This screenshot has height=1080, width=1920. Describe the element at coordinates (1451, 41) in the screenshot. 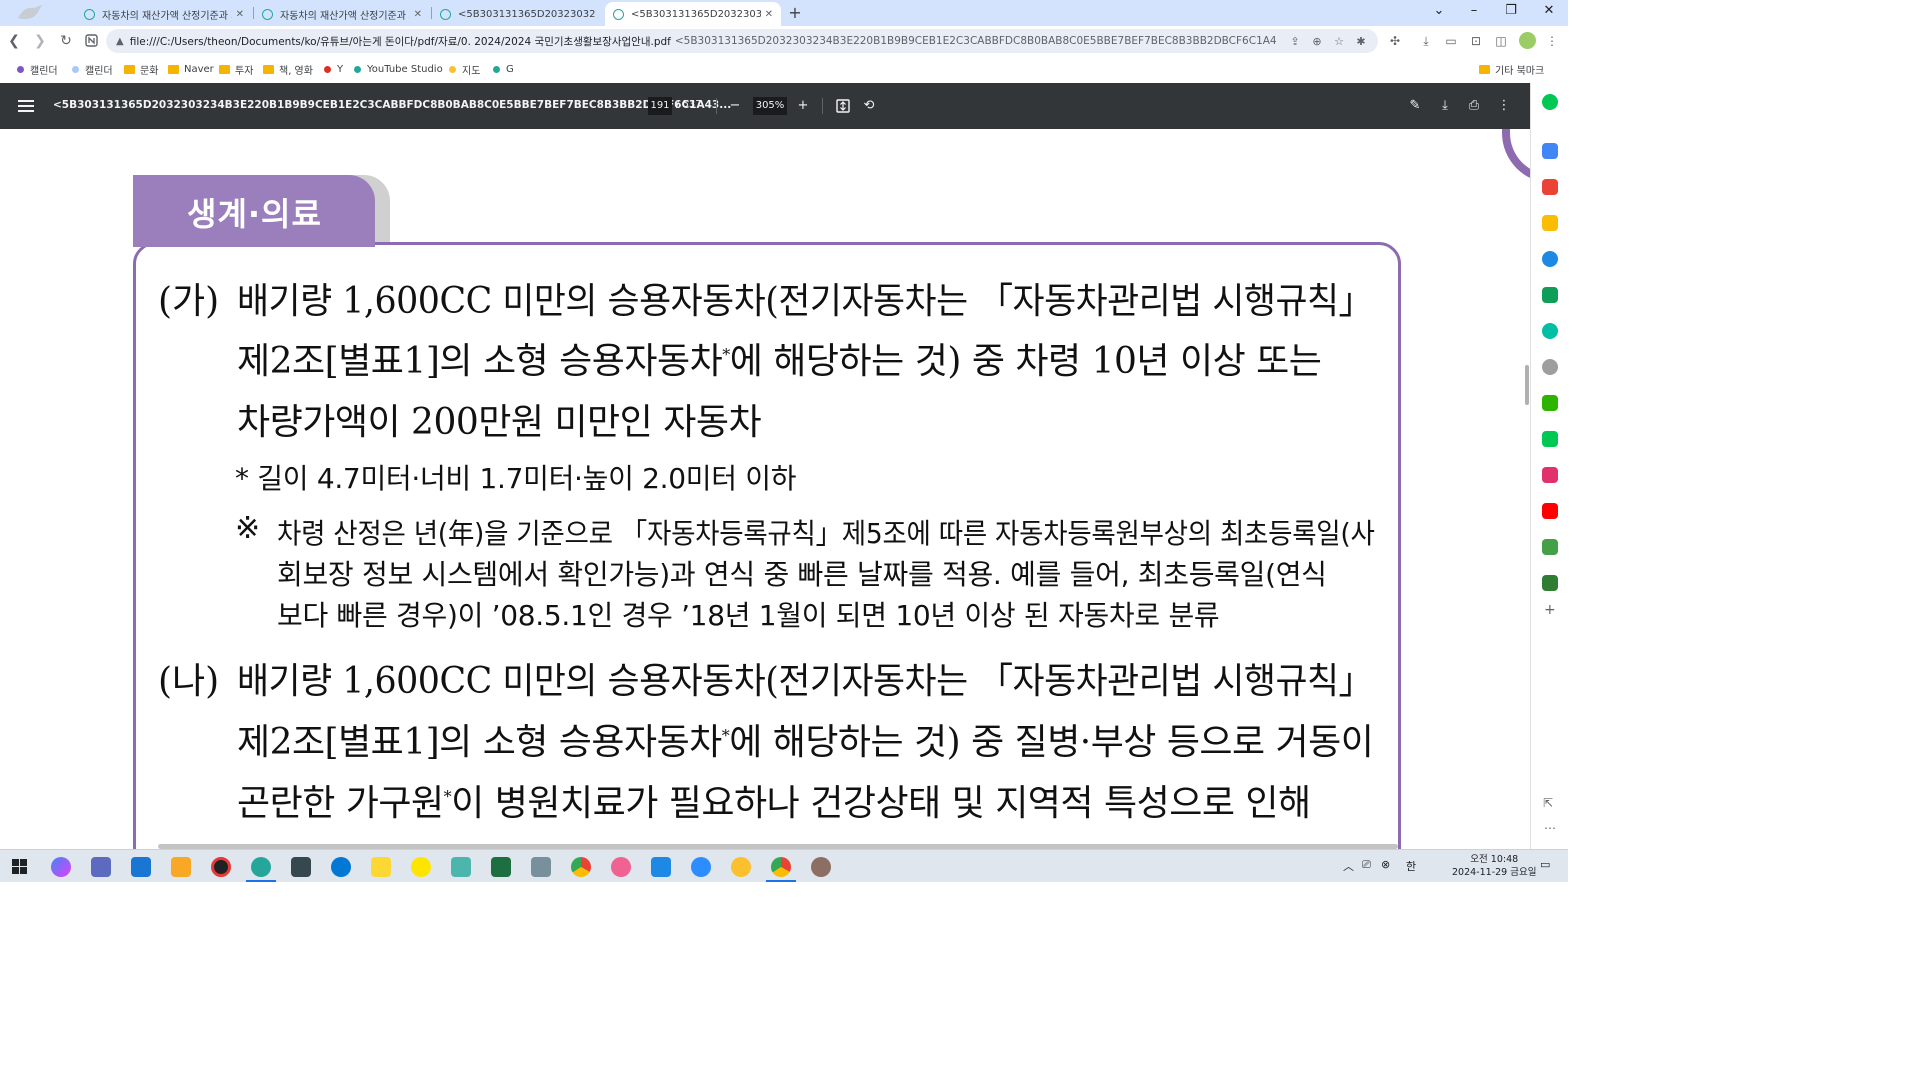

I see `screen-cast-icon: ▭` at that location.